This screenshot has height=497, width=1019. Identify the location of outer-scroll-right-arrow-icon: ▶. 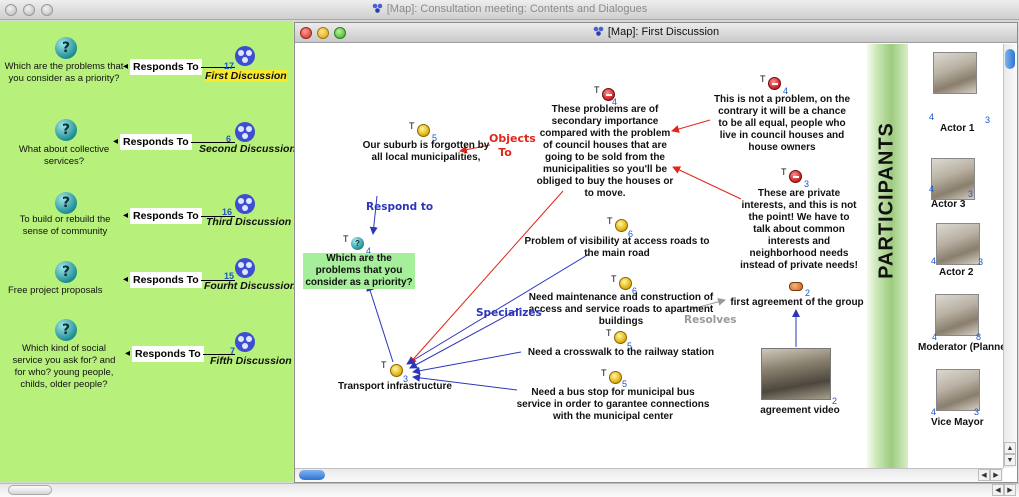
(1010, 490).